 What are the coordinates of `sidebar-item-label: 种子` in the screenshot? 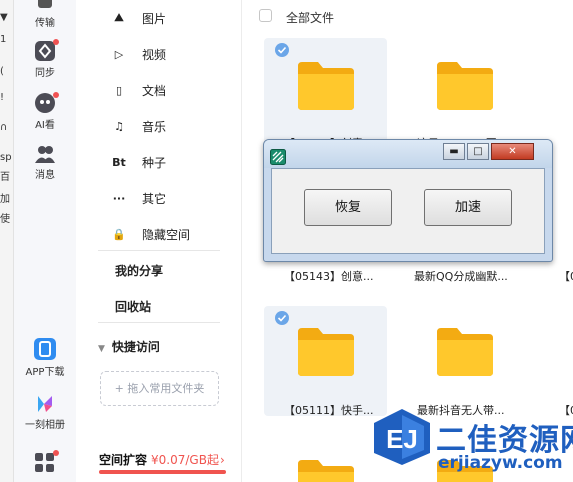 It's located at (154, 162).